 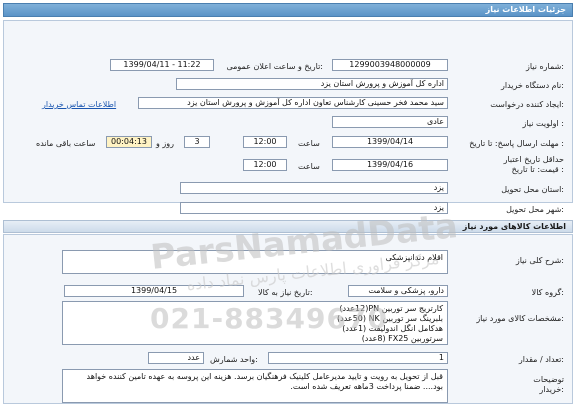 I want to click on deadline-time-label: ساعت, so click(x=309, y=143).